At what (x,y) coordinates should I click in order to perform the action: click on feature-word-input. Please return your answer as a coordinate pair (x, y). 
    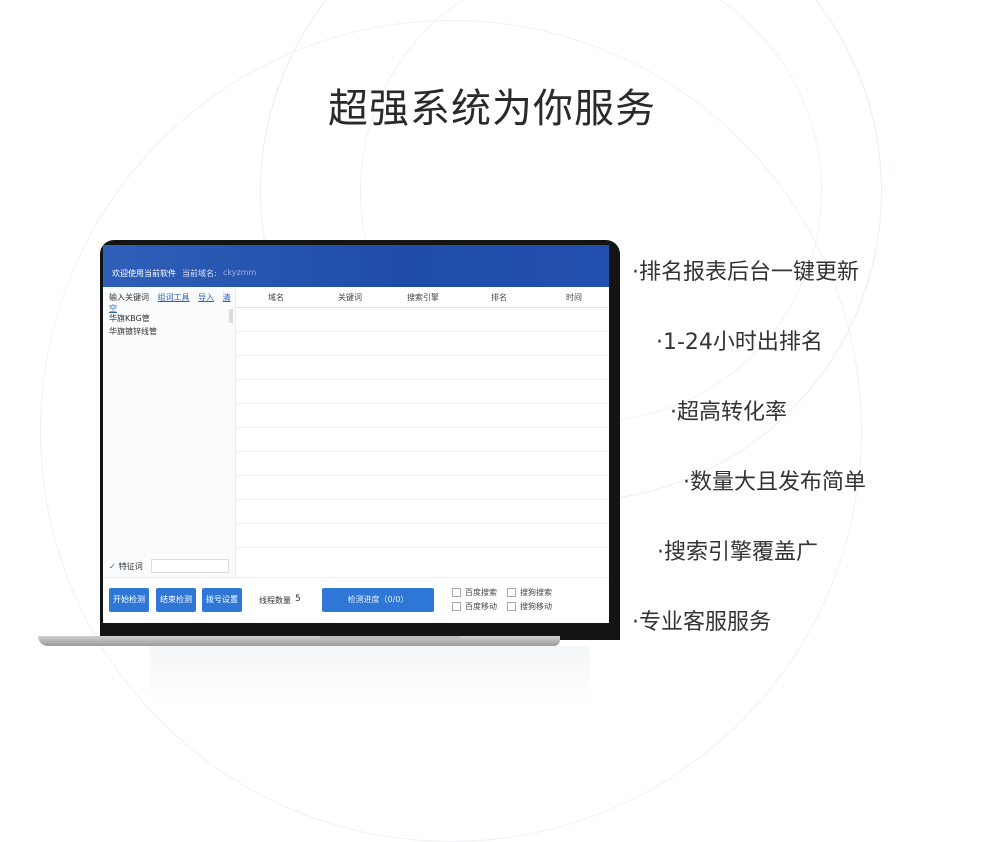
    Looking at the image, I should click on (190, 566).